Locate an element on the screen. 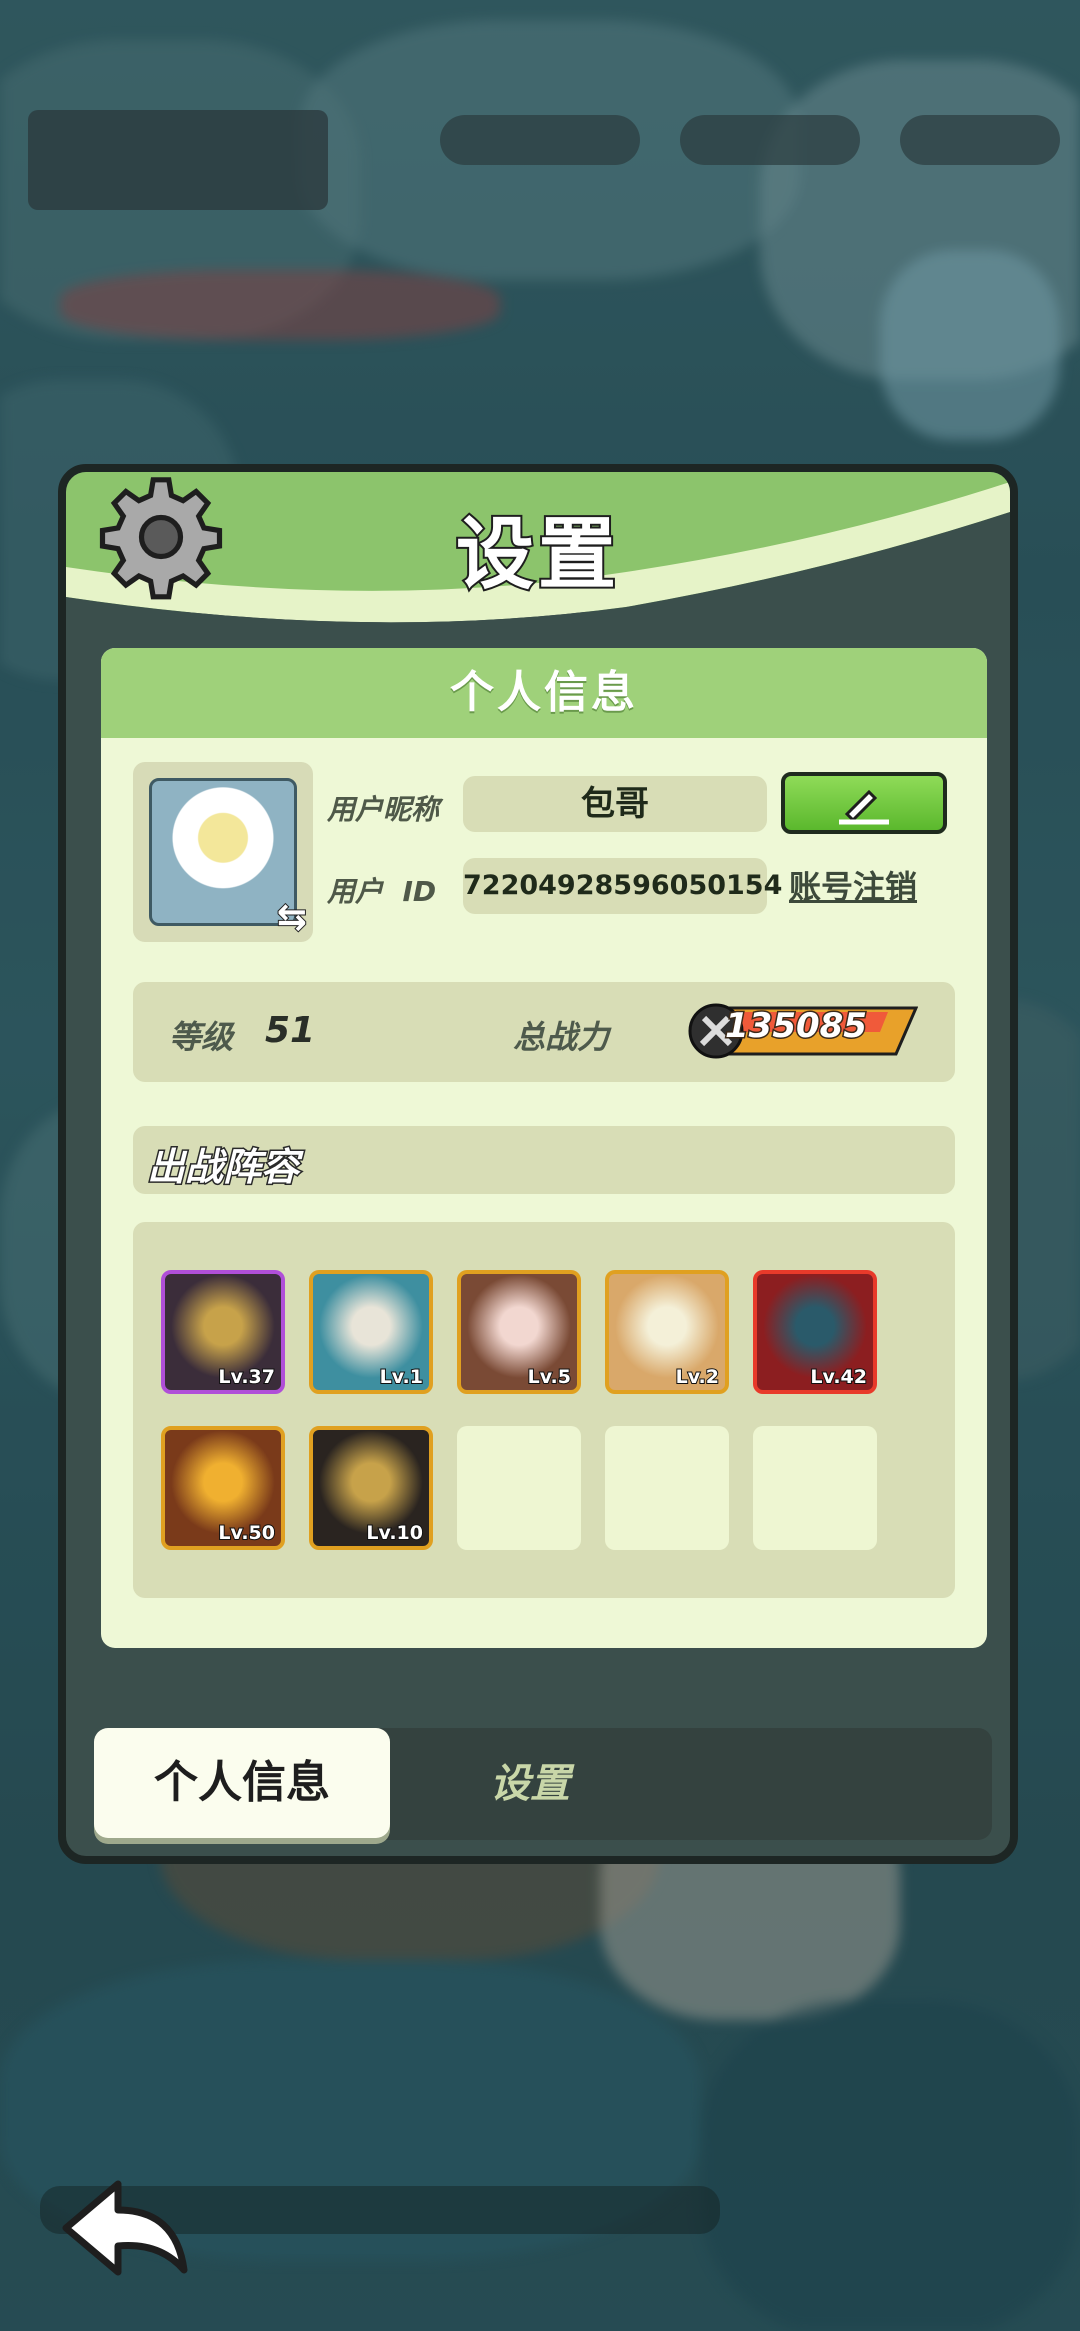 This screenshot has height=2331, width=1080. hero-level: Lv.50 is located at coordinates (246, 1533).